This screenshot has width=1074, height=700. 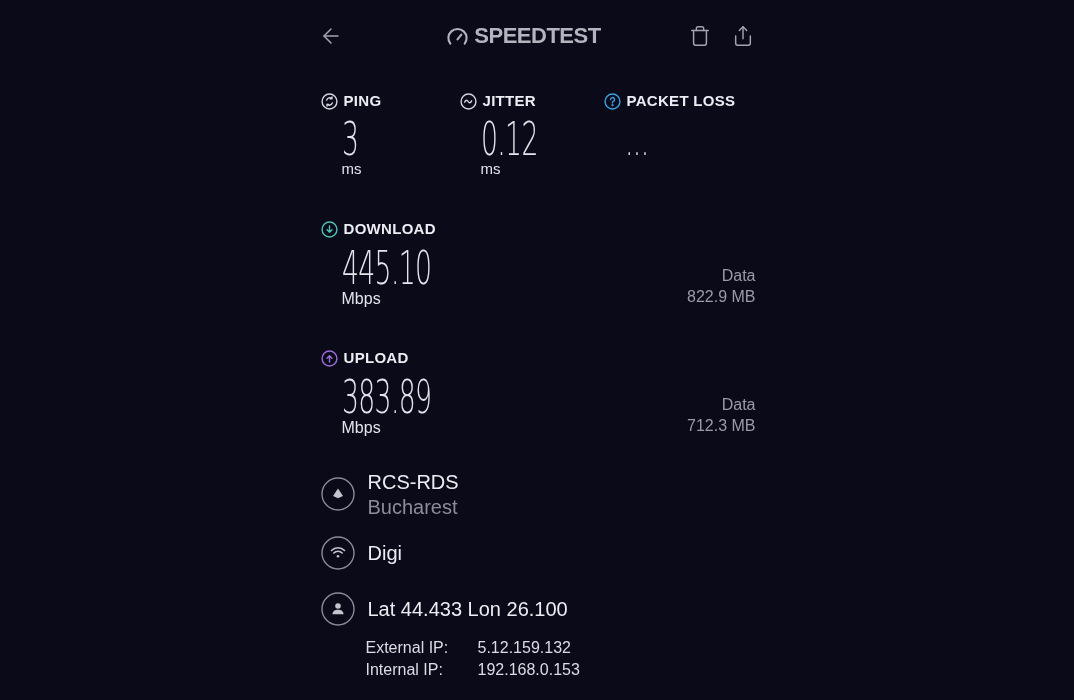 What do you see at coordinates (721, 426) in the screenshot?
I see `data-value: 712.3 MB` at bounding box center [721, 426].